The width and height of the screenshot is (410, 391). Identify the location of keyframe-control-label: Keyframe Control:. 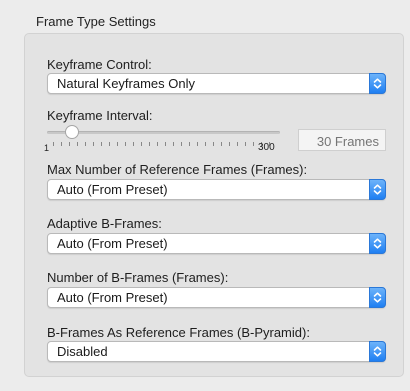
(99, 64).